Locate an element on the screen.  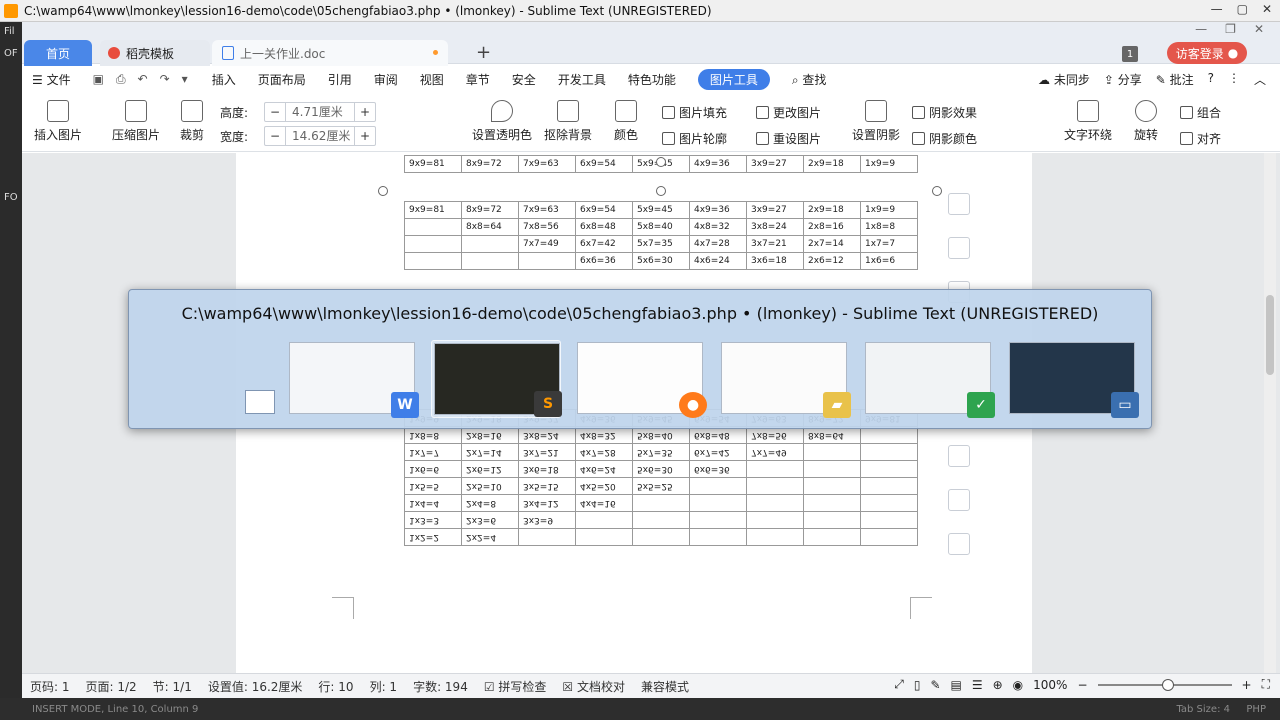
table-cell: 6x6=36 is located at coordinates (604, 261).